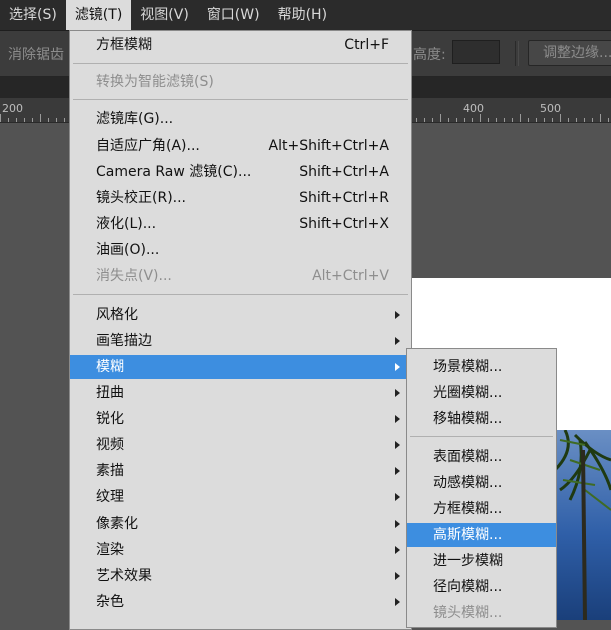 This screenshot has width=611, height=630. What do you see at coordinates (33, 15) in the screenshot?
I see `menu-select: 选择(S)` at bounding box center [33, 15].